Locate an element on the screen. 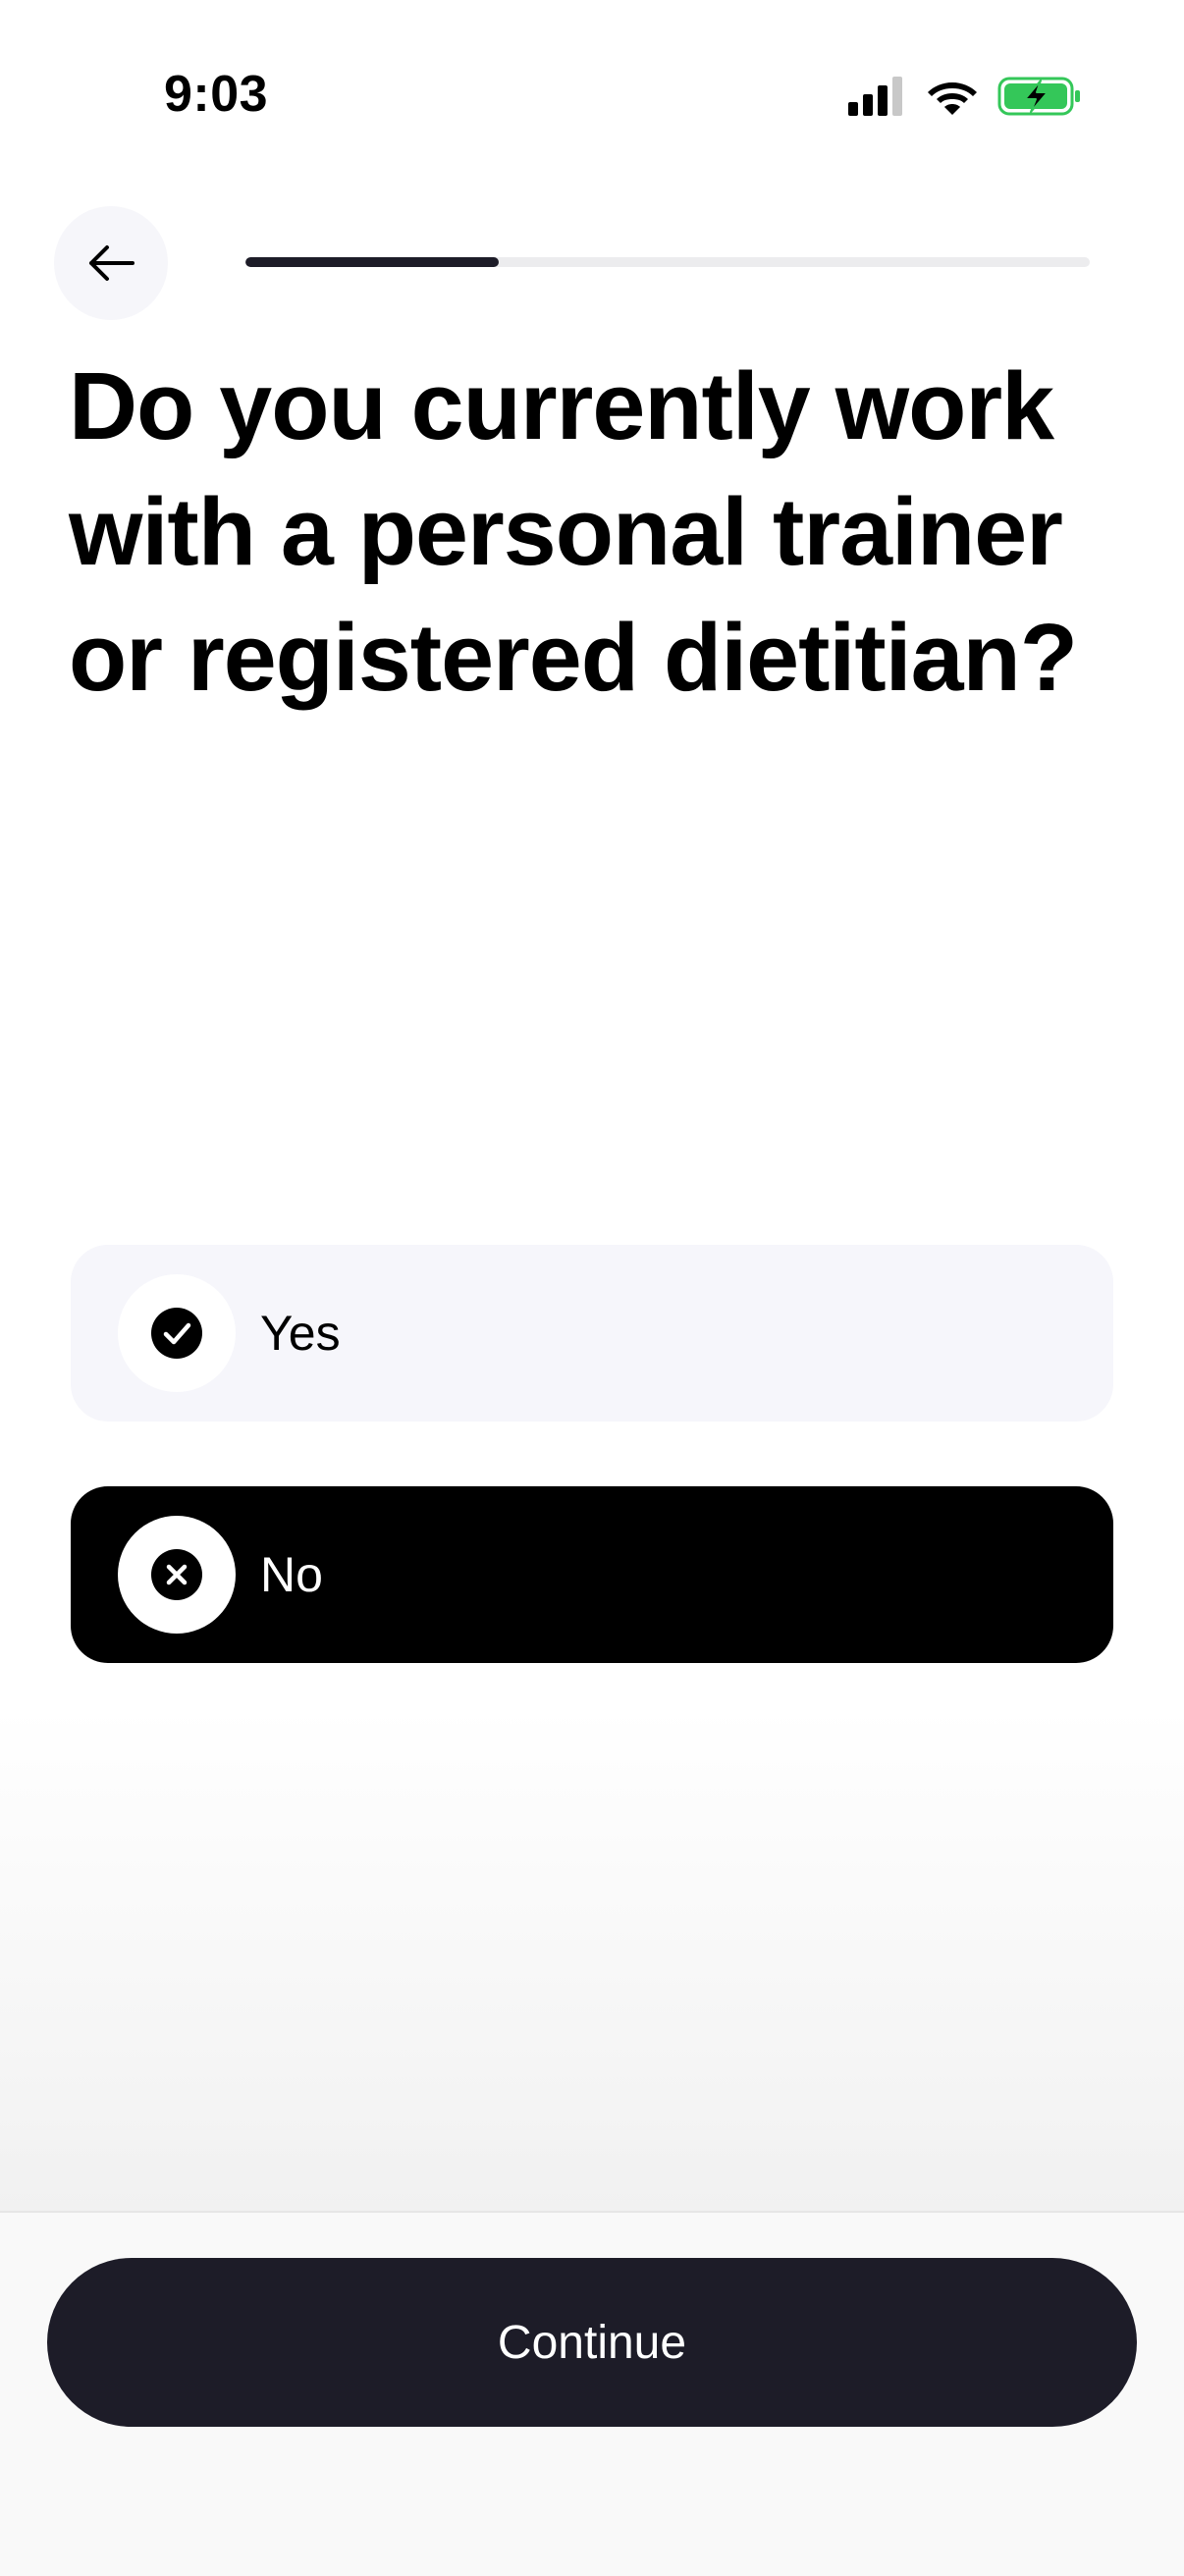 The image size is (1184, 2576). option-yes: Yes is located at coordinates (592, 1333).